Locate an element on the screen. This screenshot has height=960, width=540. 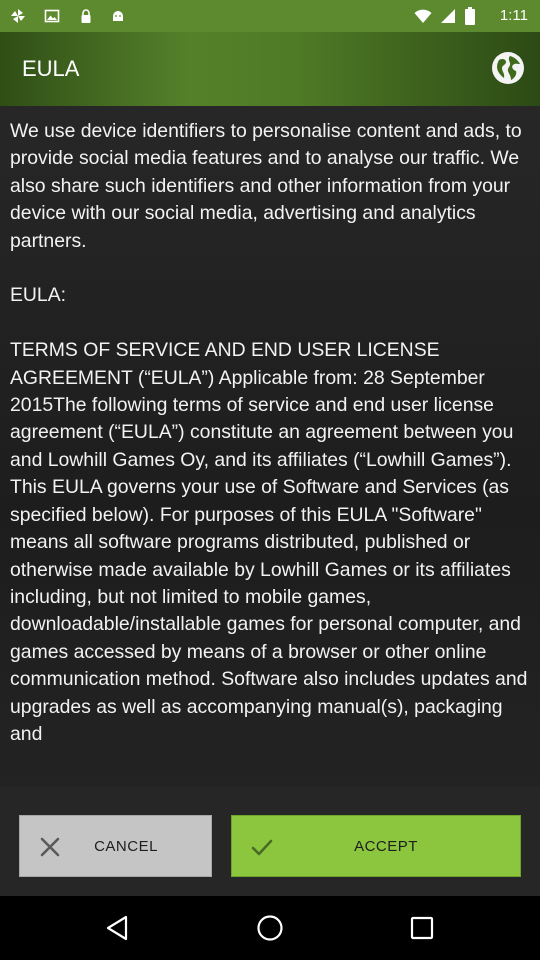
status-time: 1:11 is located at coordinates (513, 15).